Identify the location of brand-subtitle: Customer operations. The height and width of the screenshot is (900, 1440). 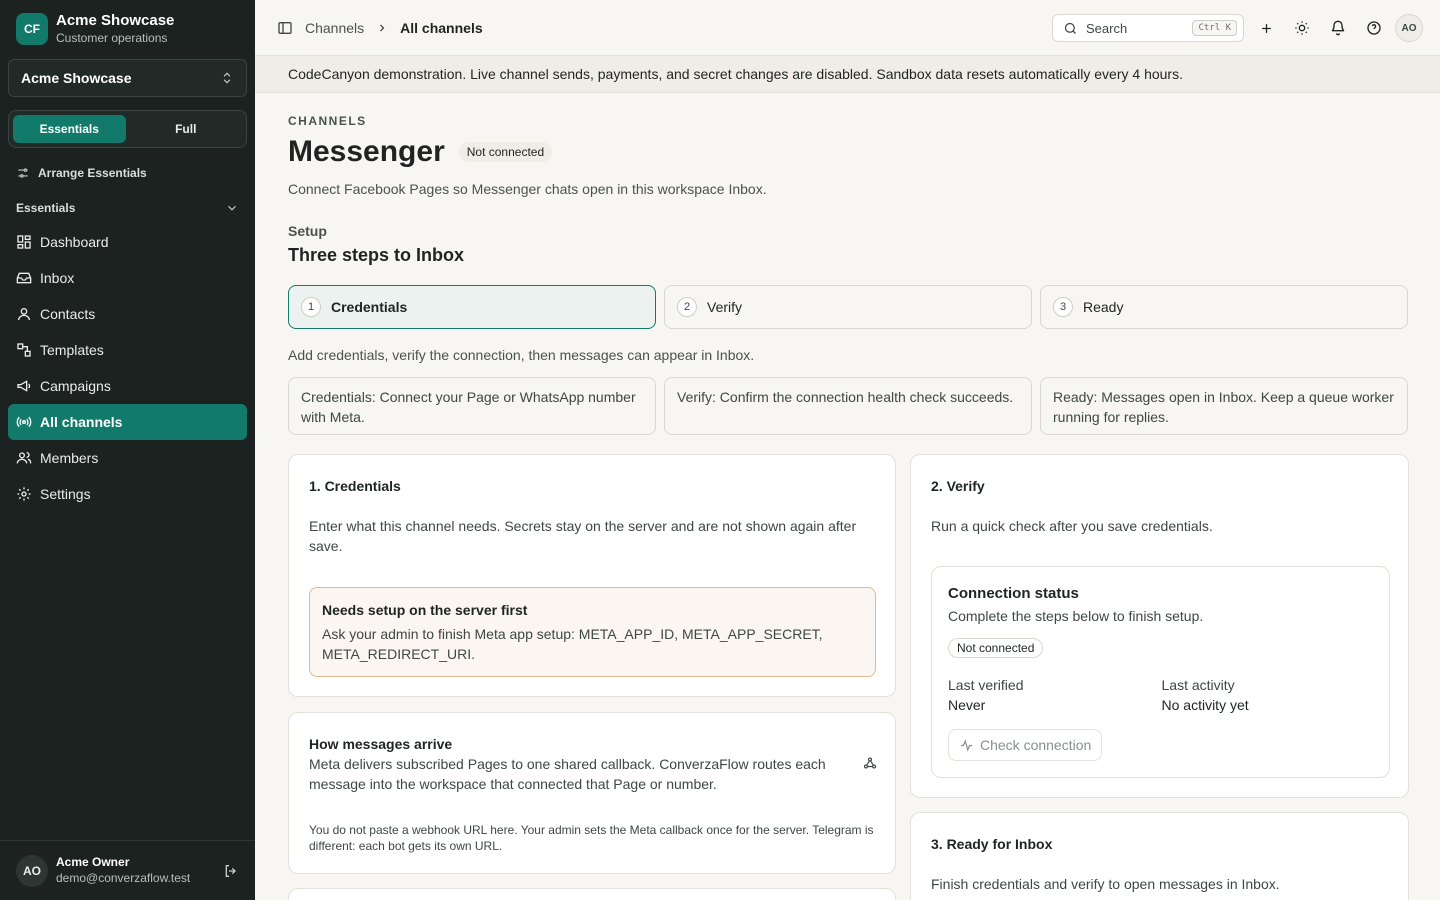
(112, 38).